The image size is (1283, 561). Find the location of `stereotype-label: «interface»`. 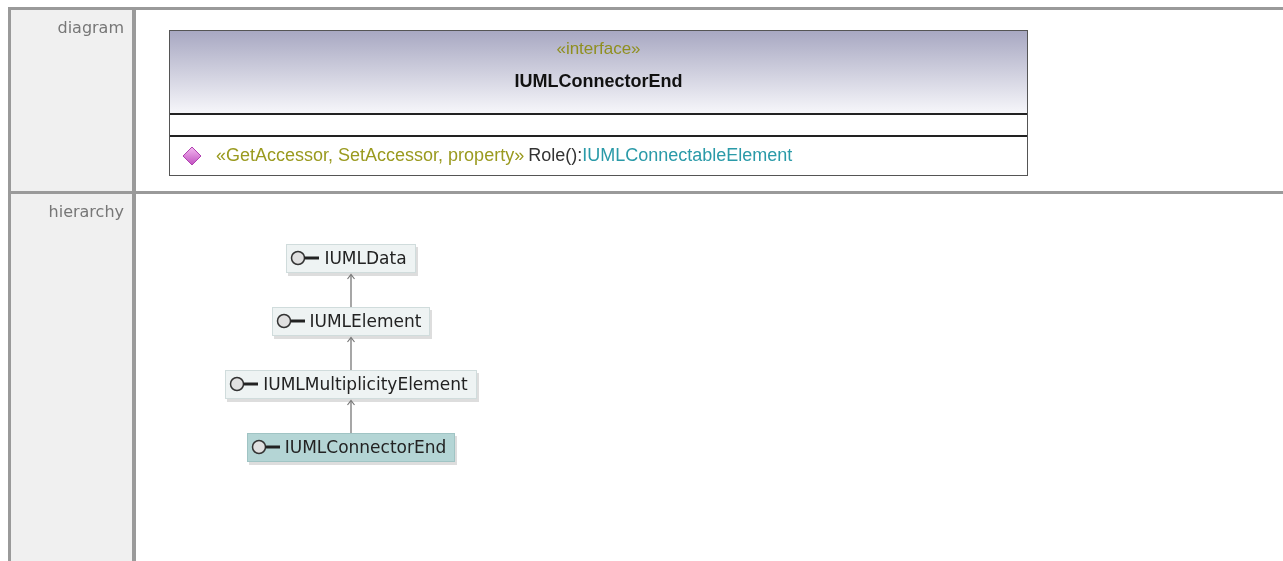

stereotype-label: «interface» is located at coordinates (598, 49).